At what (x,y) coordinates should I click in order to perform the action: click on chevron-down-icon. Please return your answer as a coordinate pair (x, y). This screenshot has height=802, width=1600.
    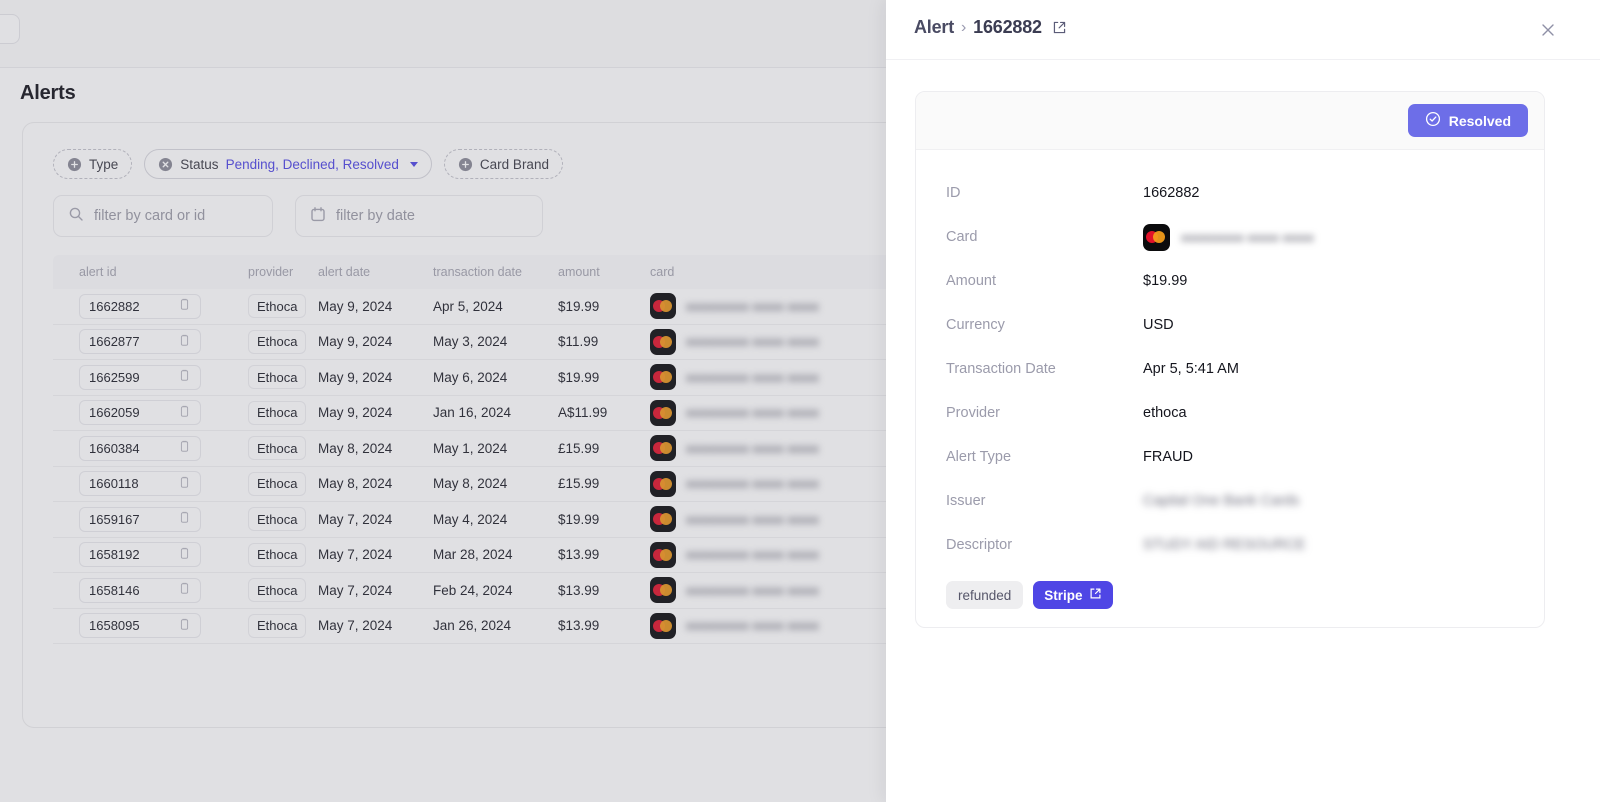
    Looking at the image, I should click on (413, 164).